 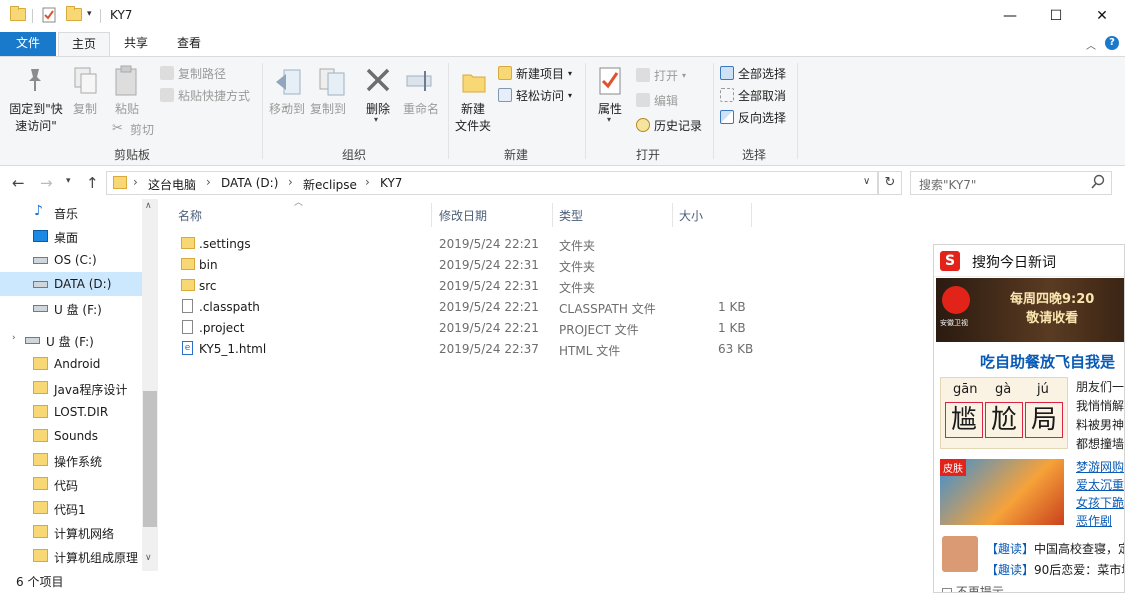 What do you see at coordinates (71, 556) in the screenshot?
I see `nav-item-computer-org: 计算机组成原理` at bounding box center [71, 556].